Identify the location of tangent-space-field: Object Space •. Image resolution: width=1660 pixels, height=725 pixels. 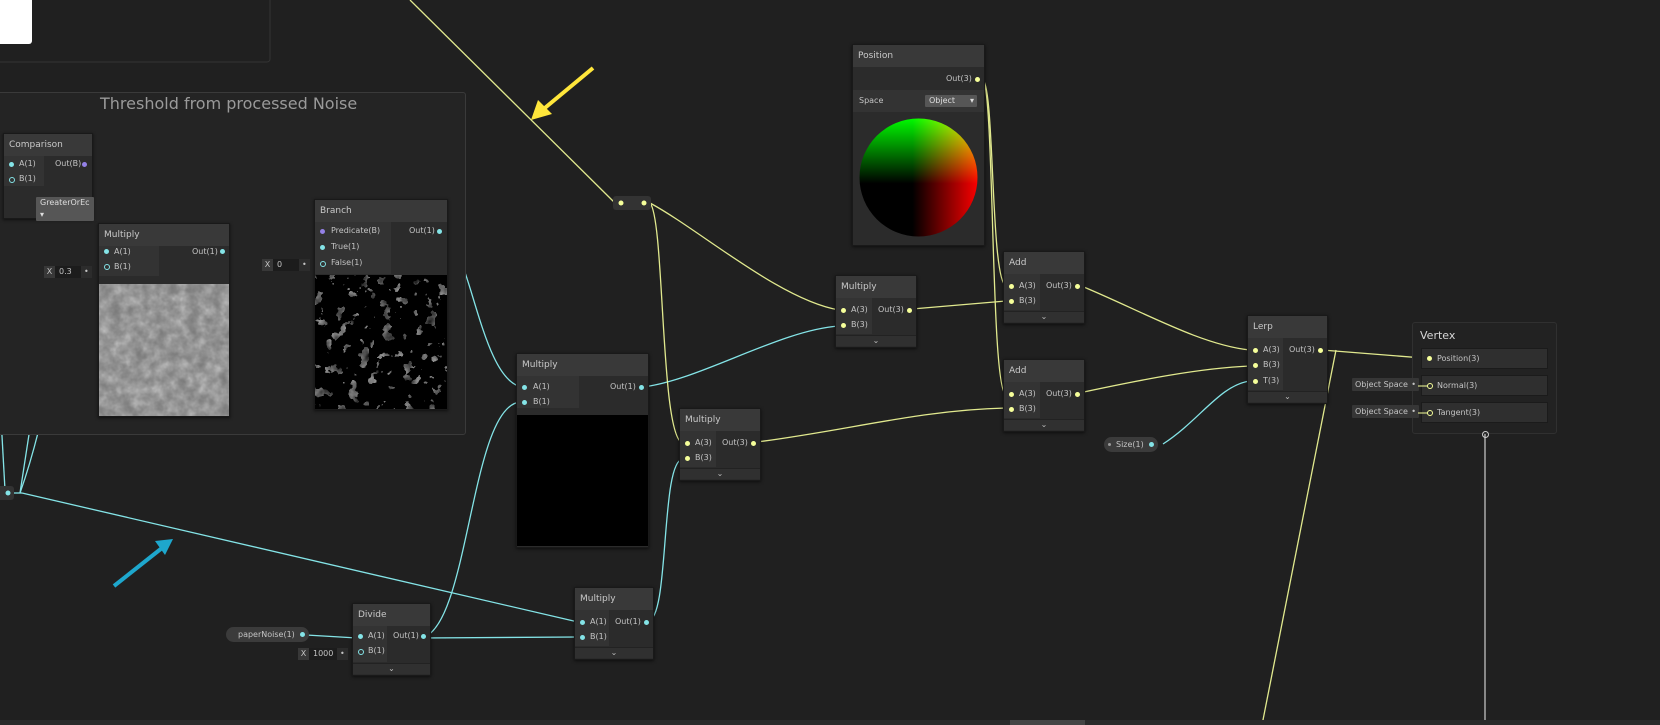
(1385, 411).